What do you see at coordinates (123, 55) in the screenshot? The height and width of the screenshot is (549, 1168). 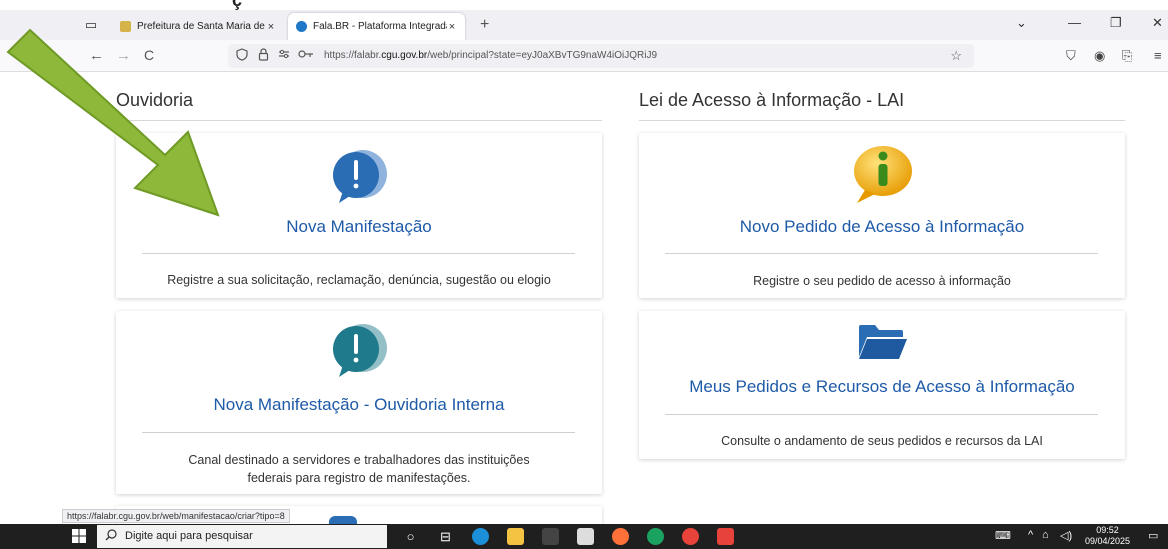 I see `forward-icon: →` at bounding box center [123, 55].